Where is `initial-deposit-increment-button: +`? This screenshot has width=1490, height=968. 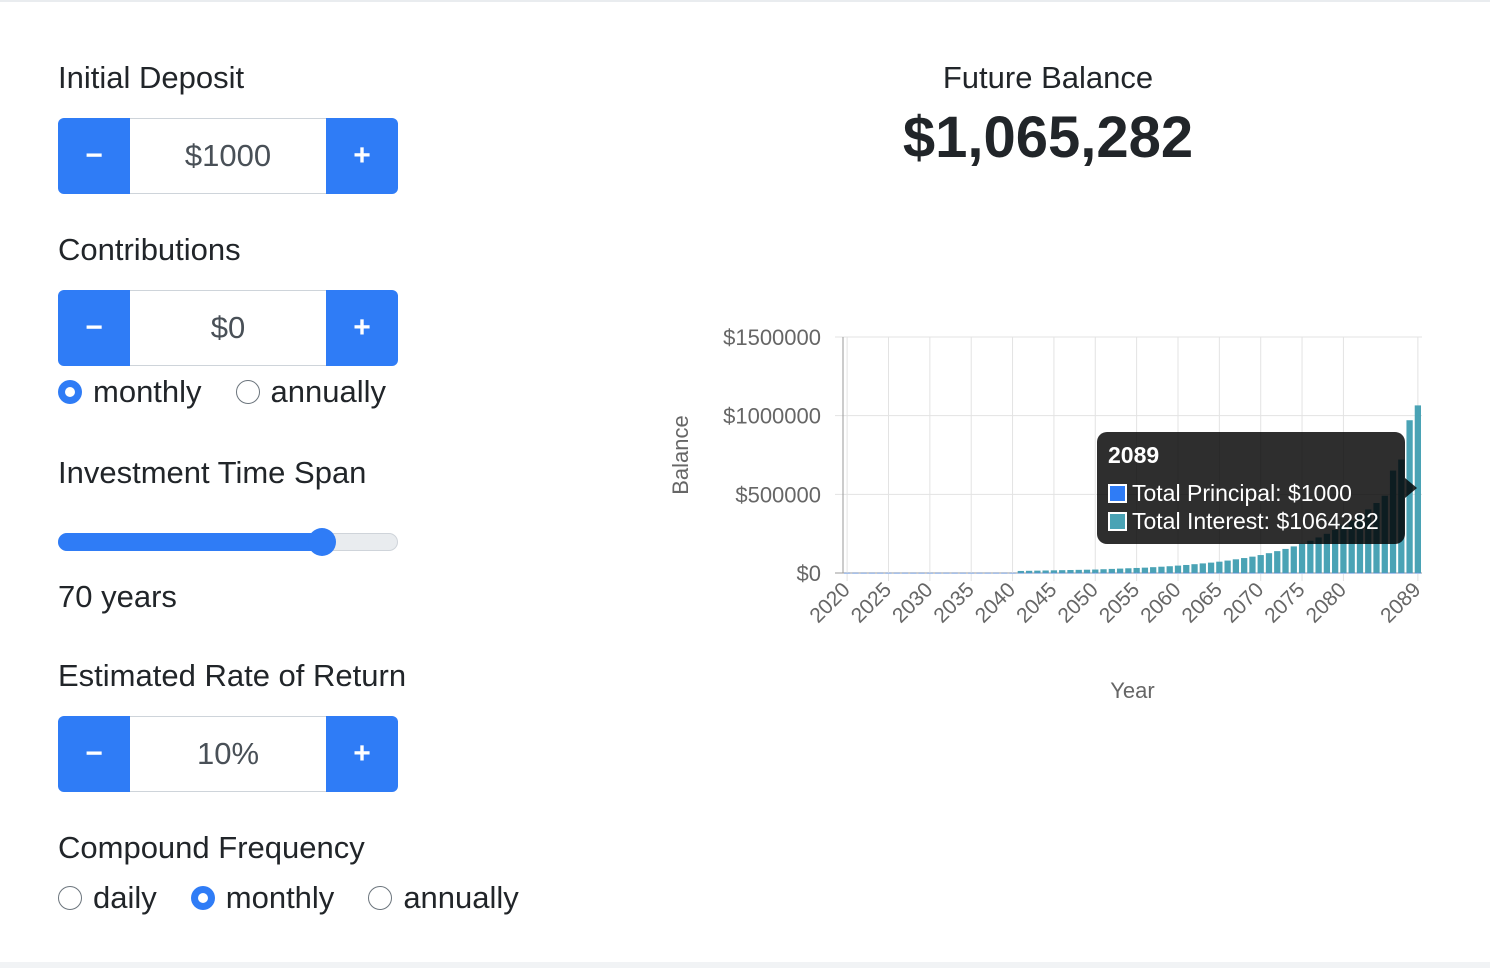
initial-deposit-increment-button: + is located at coordinates (362, 156).